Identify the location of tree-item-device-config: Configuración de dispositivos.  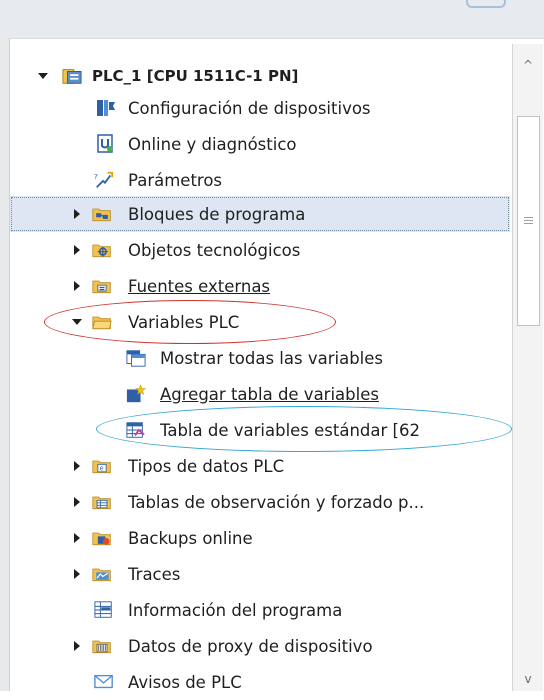
(260, 108).